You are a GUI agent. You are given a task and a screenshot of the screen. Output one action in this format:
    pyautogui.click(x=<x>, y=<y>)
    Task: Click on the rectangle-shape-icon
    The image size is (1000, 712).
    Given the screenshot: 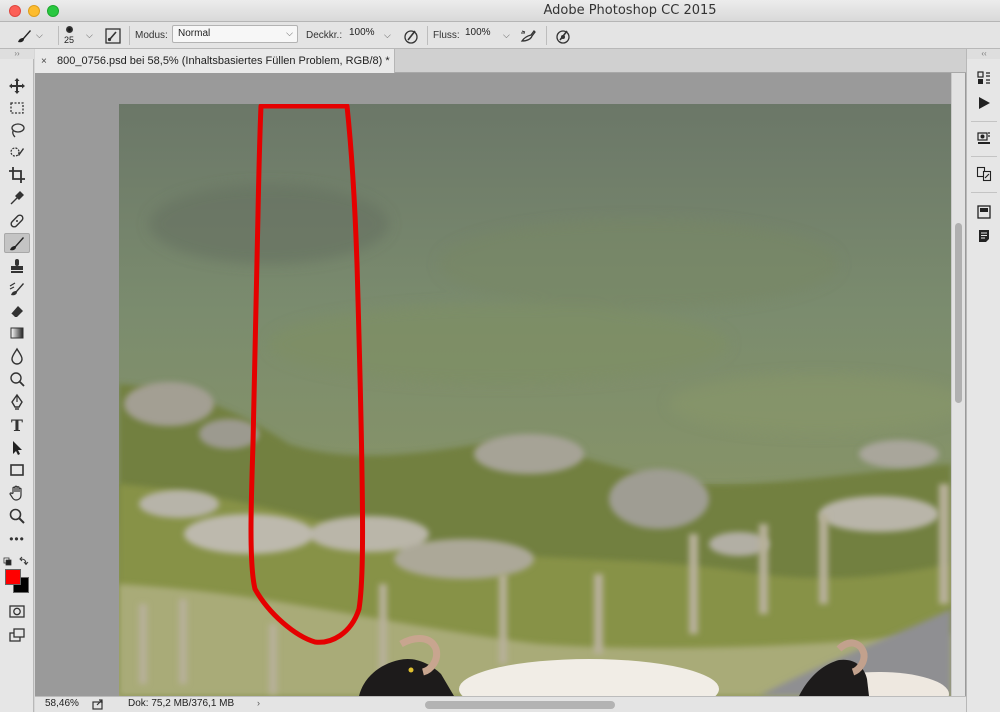 What is the action you would take?
    pyautogui.click(x=17, y=470)
    